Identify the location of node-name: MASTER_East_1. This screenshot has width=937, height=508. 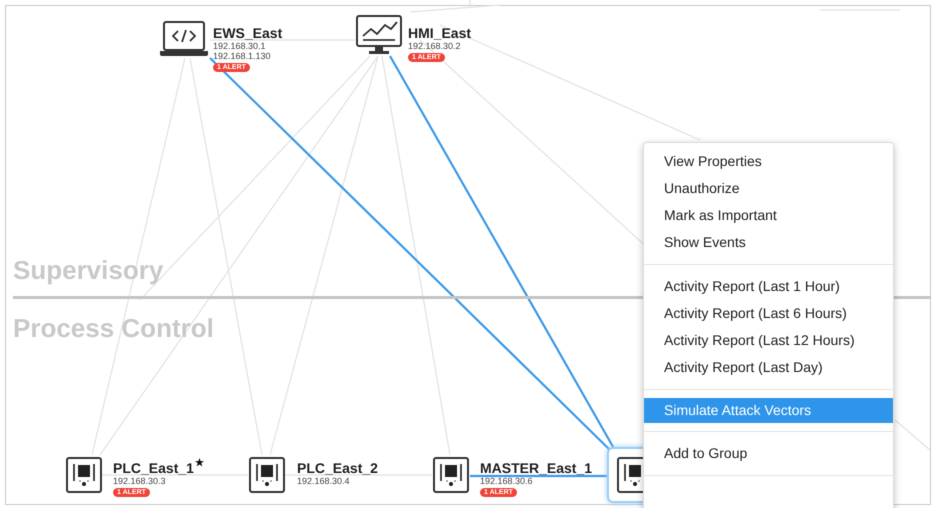
(536, 468).